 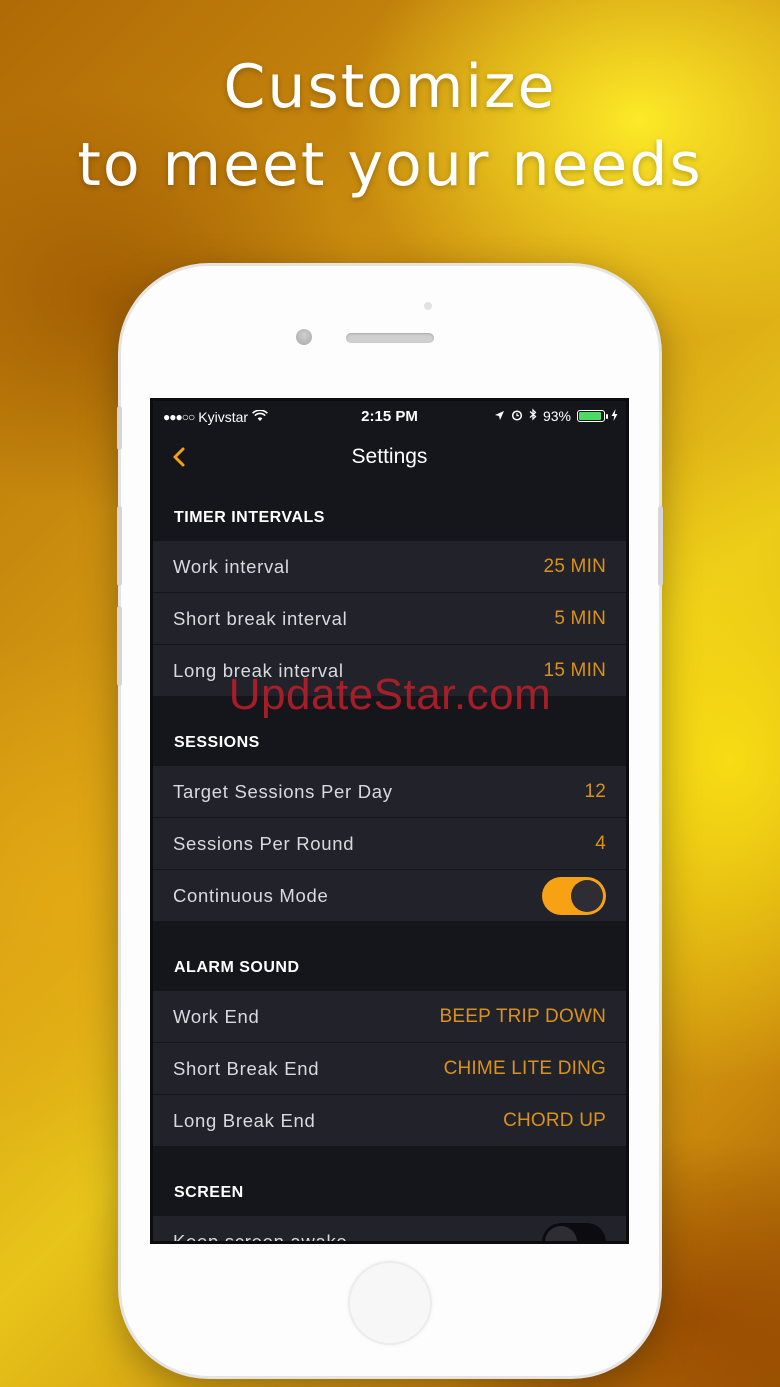 I want to click on front-camera, so click(x=304, y=337).